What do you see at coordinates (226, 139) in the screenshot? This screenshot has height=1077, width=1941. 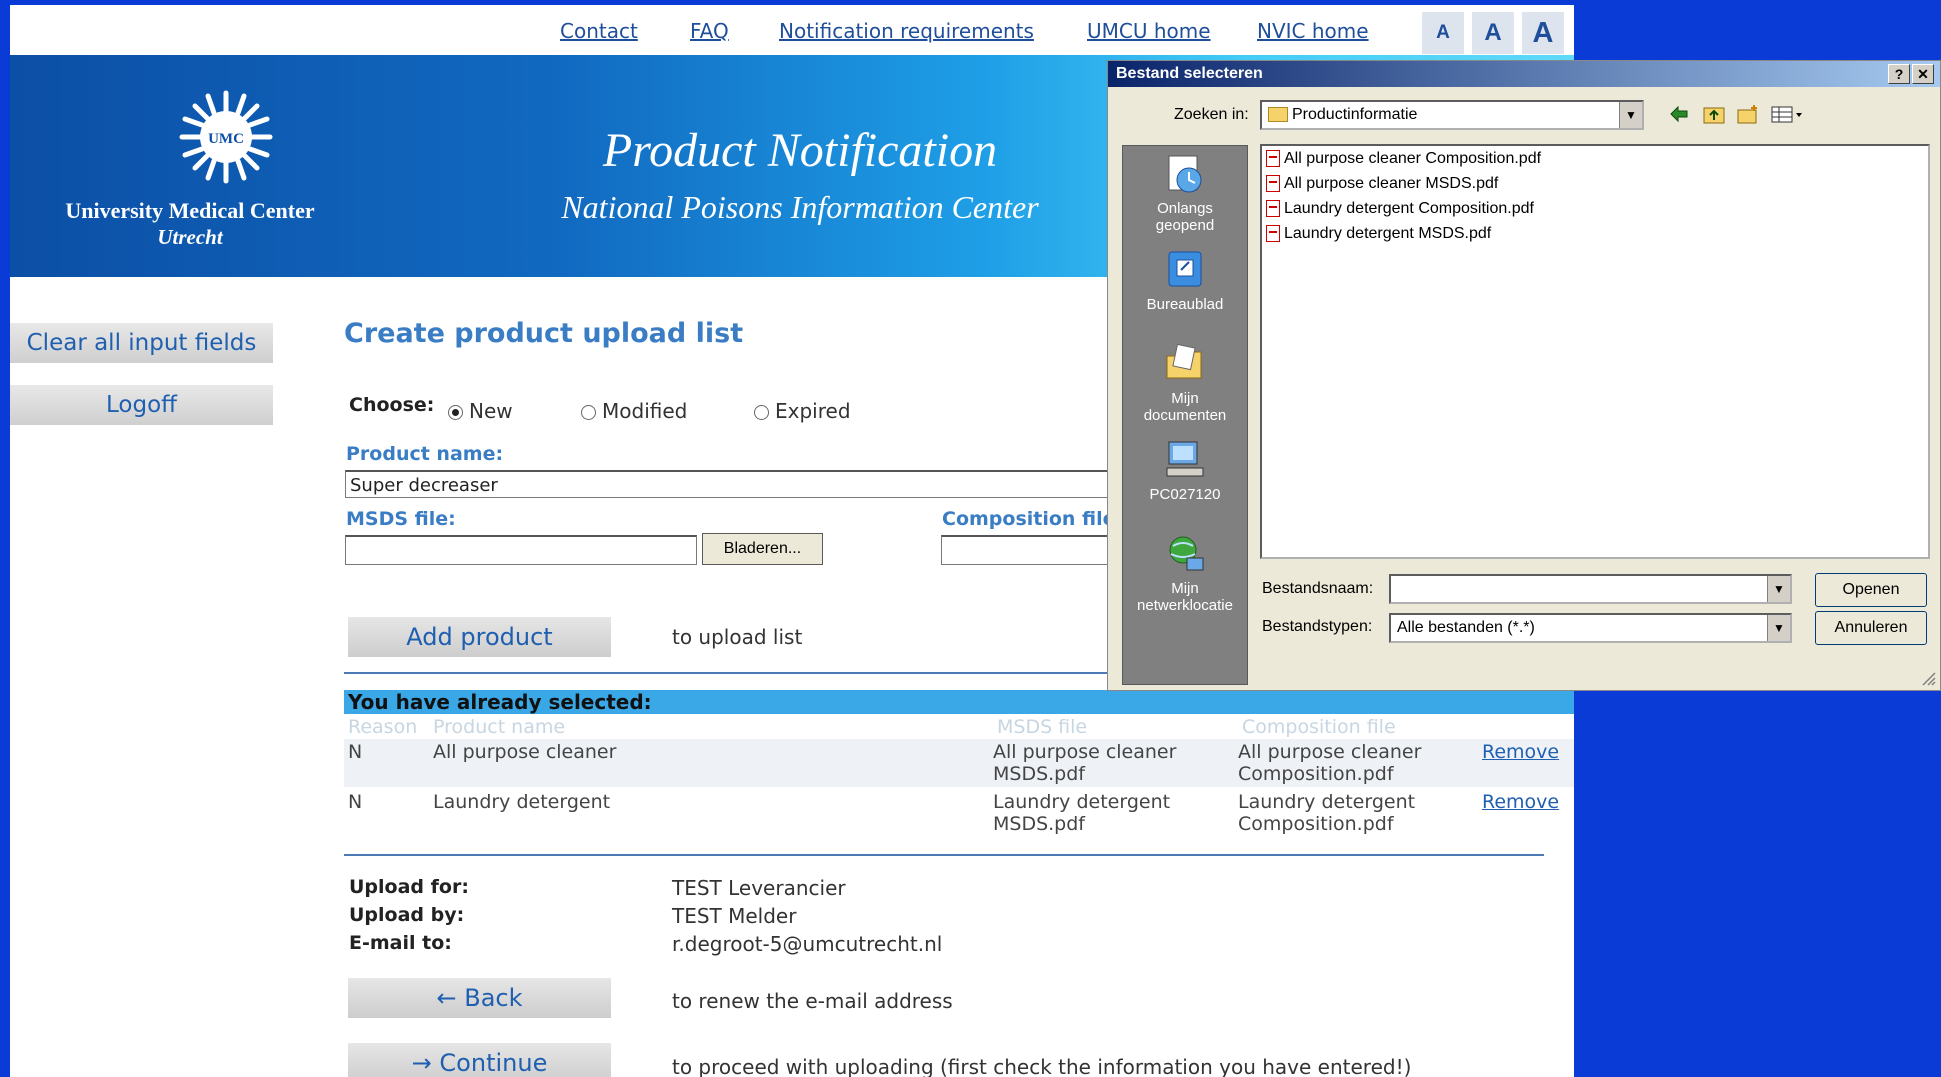 I see `logo-badge-text: UMC` at bounding box center [226, 139].